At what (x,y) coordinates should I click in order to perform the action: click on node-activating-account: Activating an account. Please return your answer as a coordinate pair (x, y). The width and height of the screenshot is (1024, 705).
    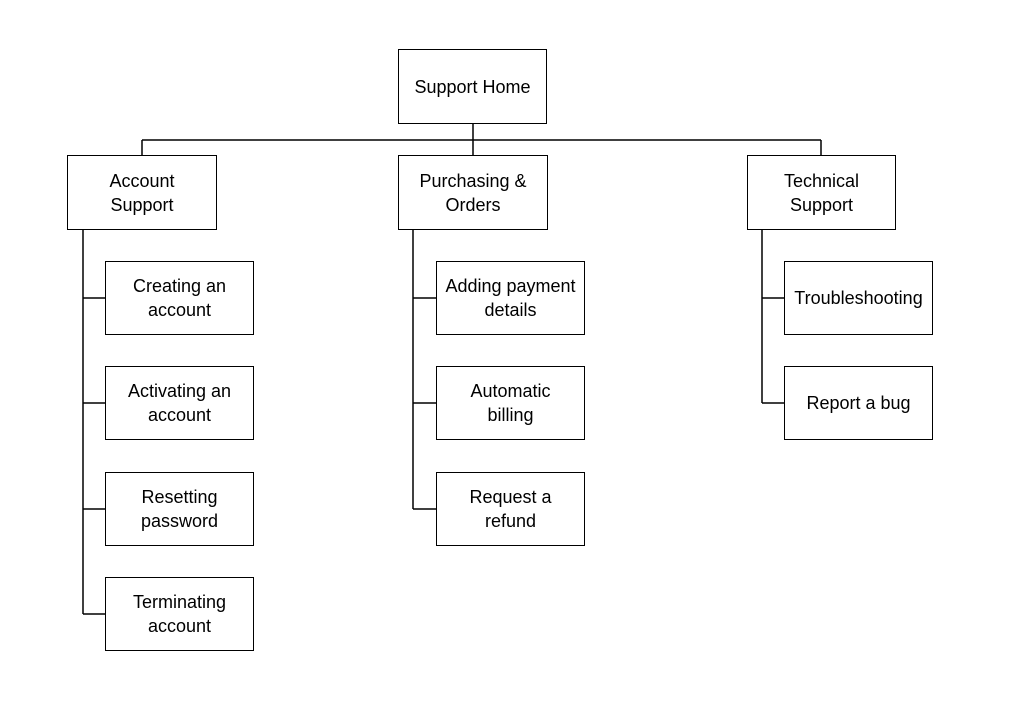
    Looking at the image, I should click on (179, 403).